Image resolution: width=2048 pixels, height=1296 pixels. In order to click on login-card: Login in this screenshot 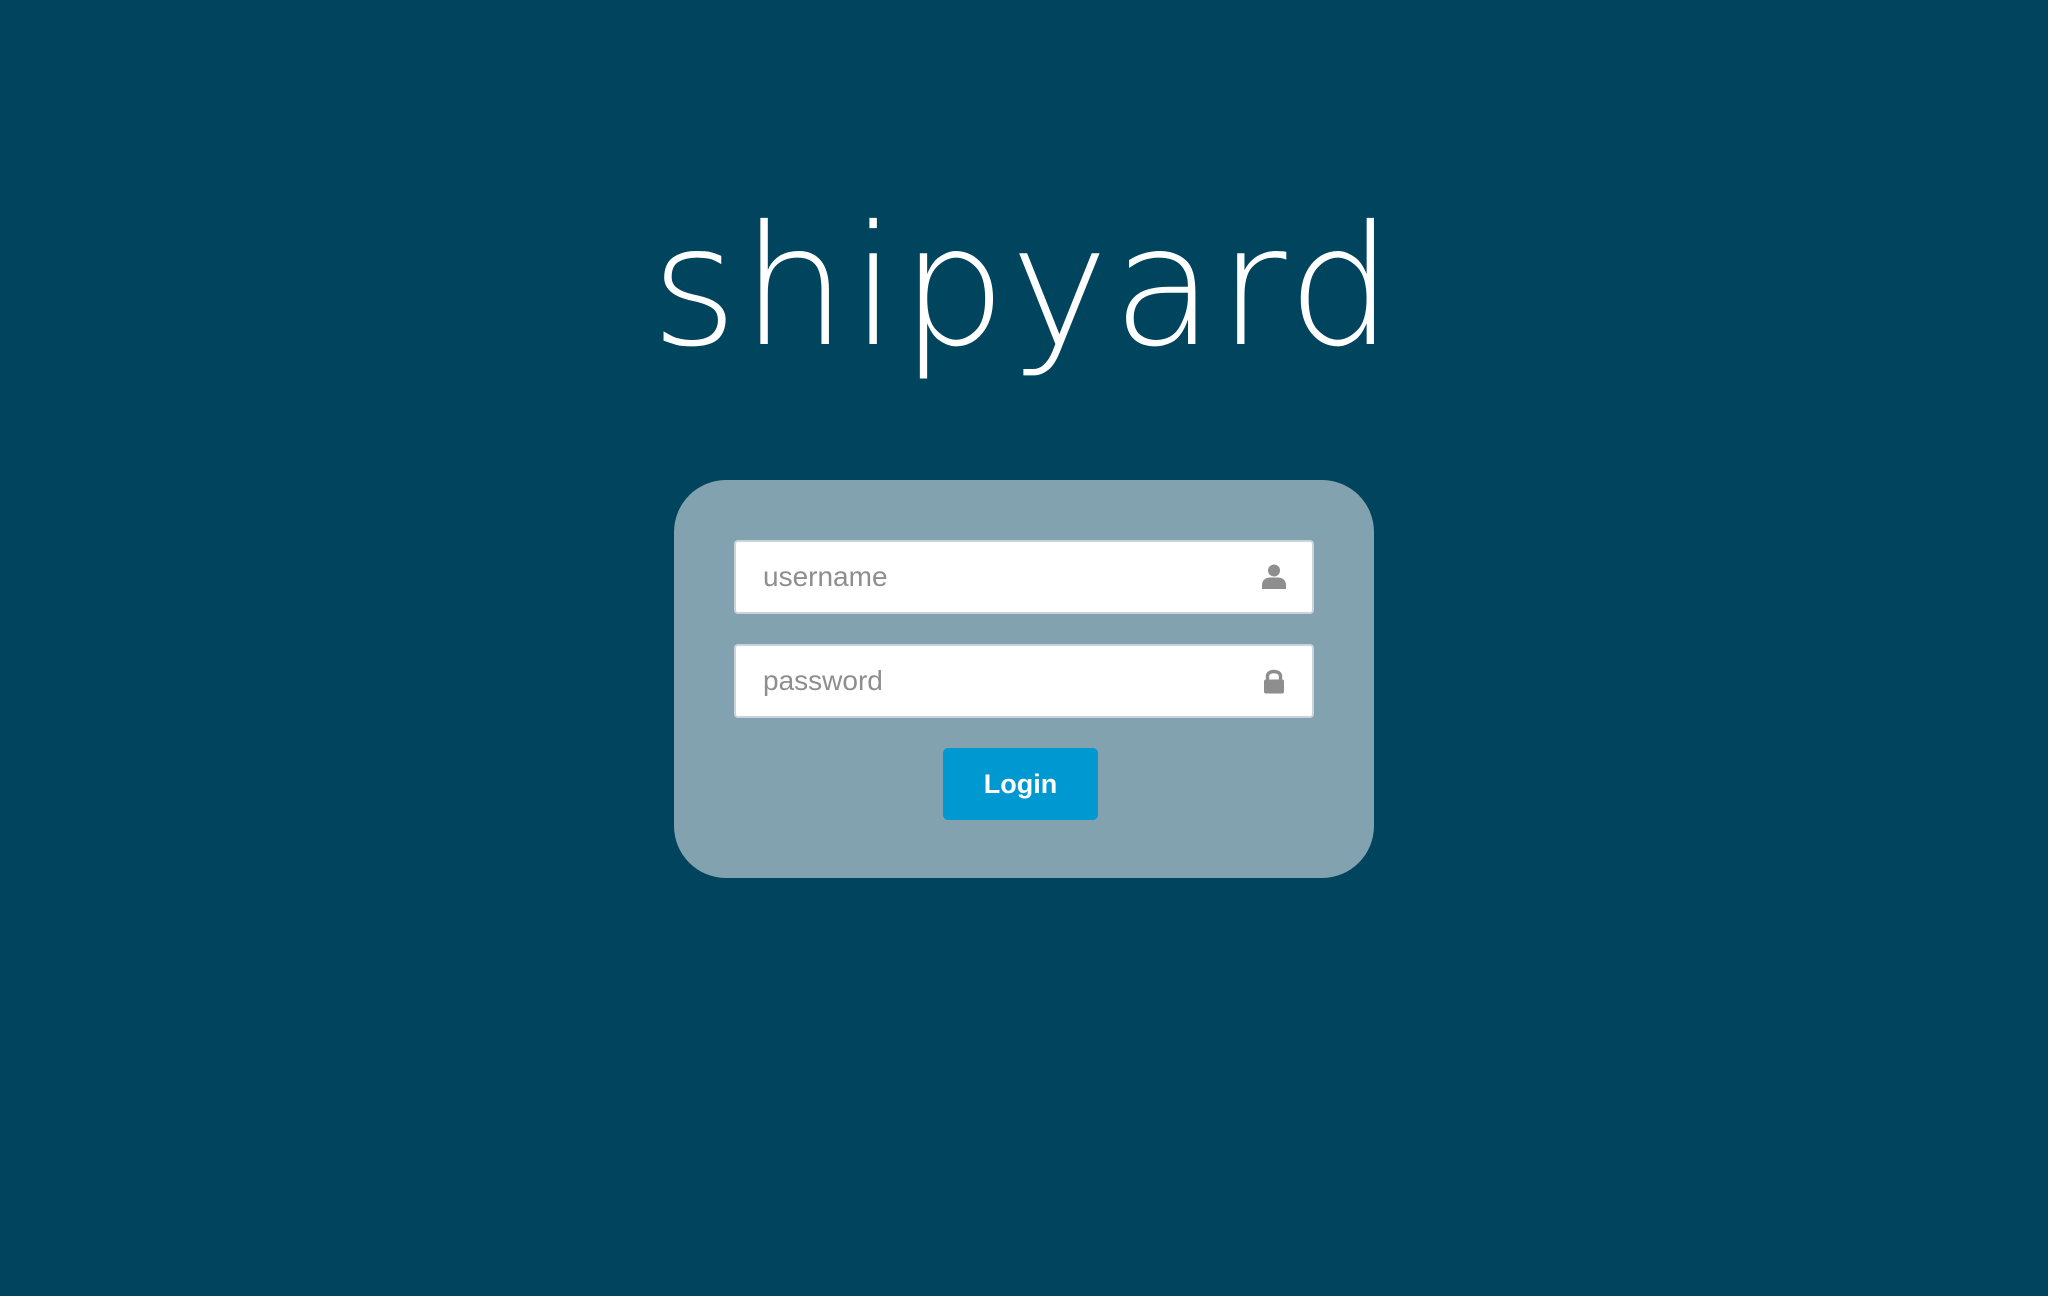, I will do `click(1024, 679)`.